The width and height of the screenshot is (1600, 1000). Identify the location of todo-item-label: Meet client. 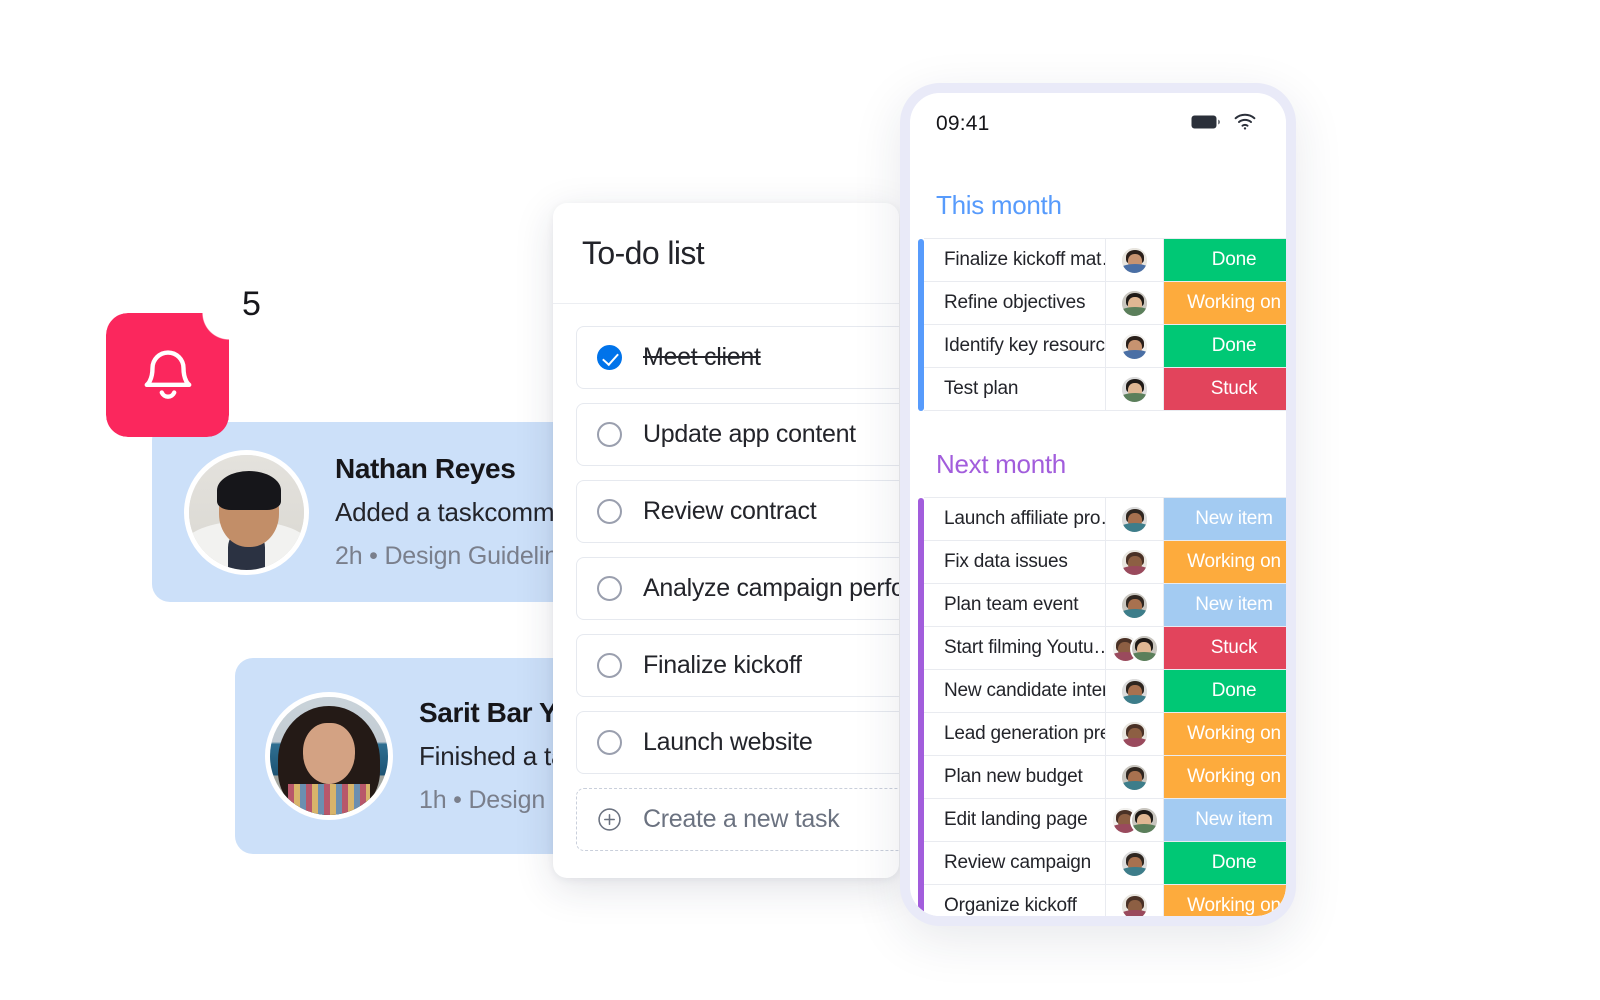
(702, 357).